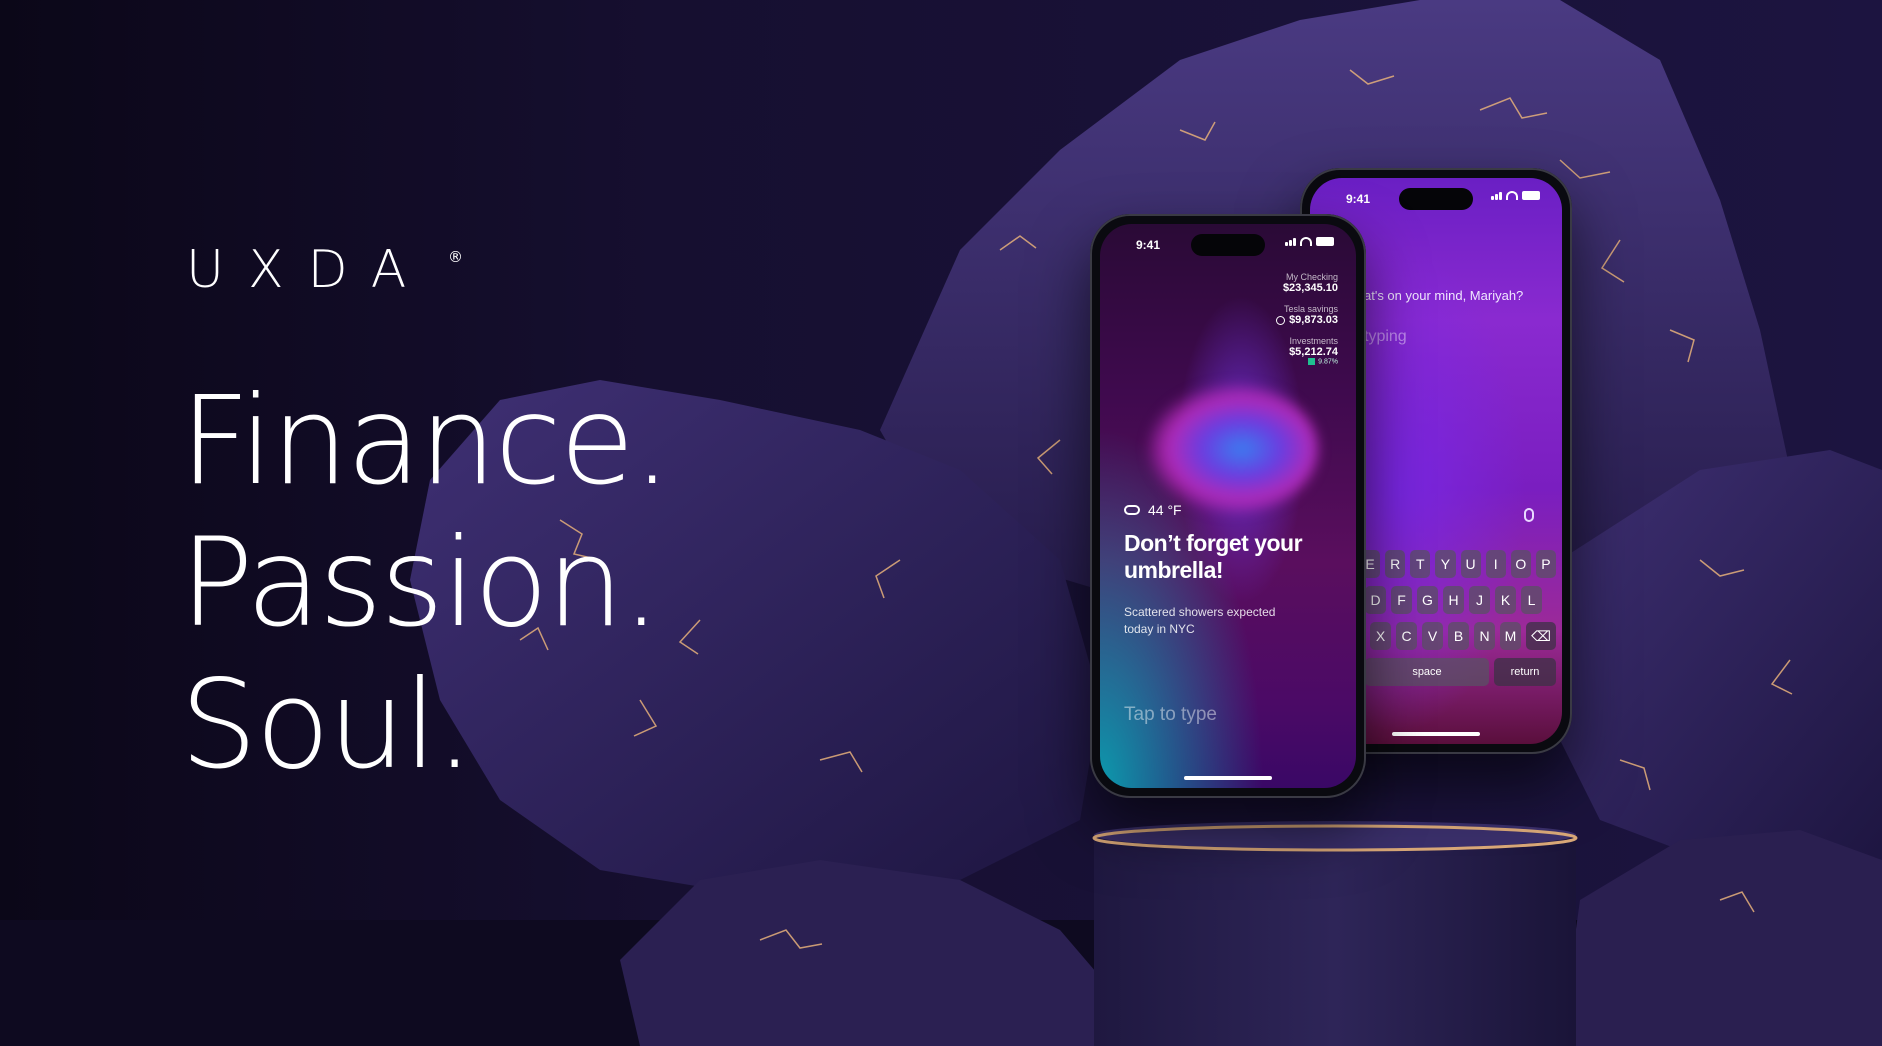  I want to click on return-key: return, so click(1525, 672).